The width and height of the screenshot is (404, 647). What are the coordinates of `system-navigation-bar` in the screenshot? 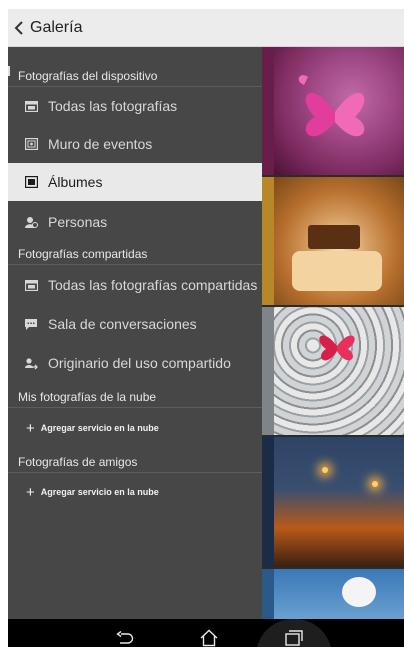 It's located at (206, 633).